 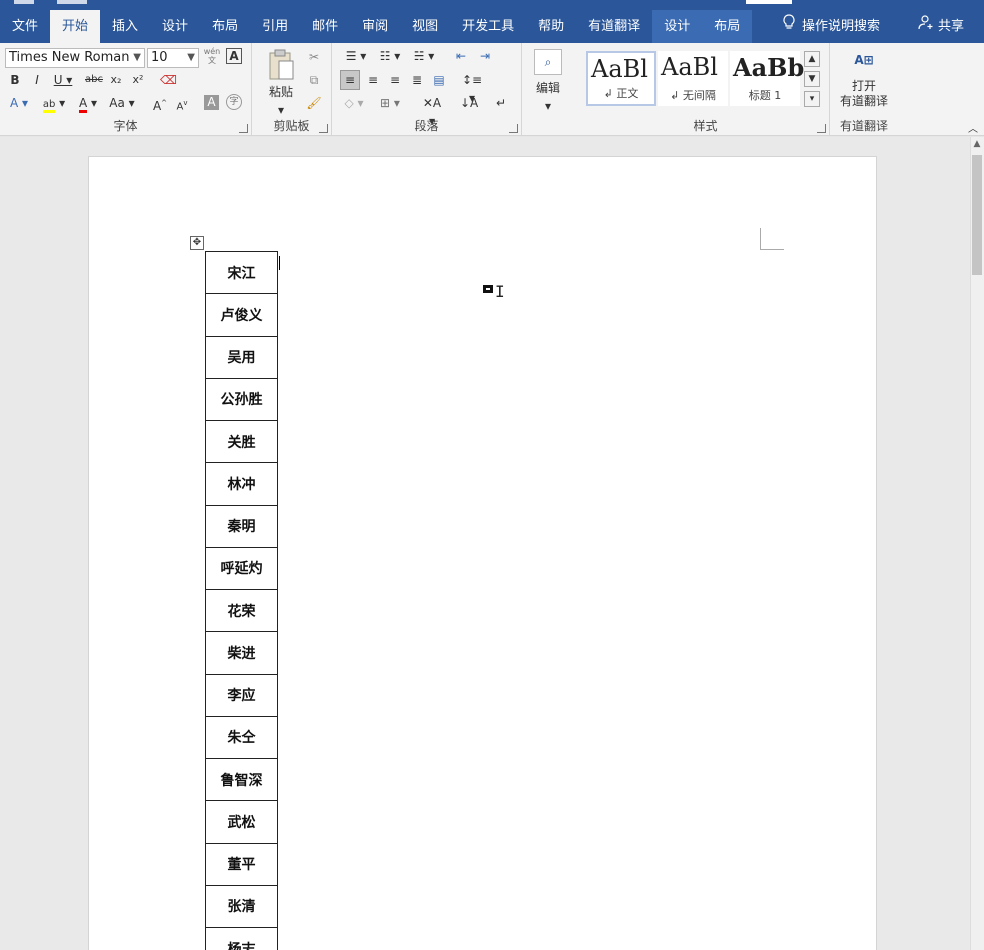 I want to click on table-cell: 卢俊义, so click(x=241, y=315).